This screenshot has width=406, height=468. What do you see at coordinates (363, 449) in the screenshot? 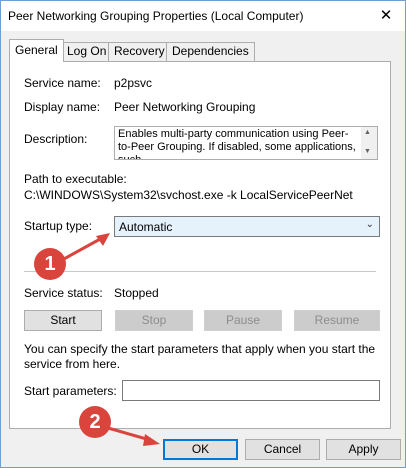
I see `apply-button: Apply` at bounding box center [363, 449].